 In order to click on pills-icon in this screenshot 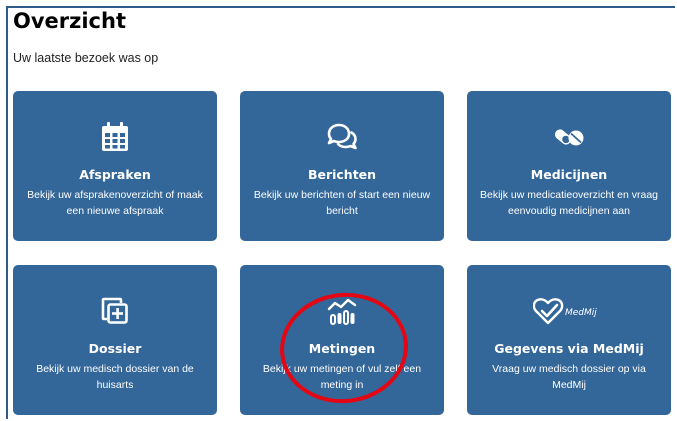, I will do `click(569, 137)`.